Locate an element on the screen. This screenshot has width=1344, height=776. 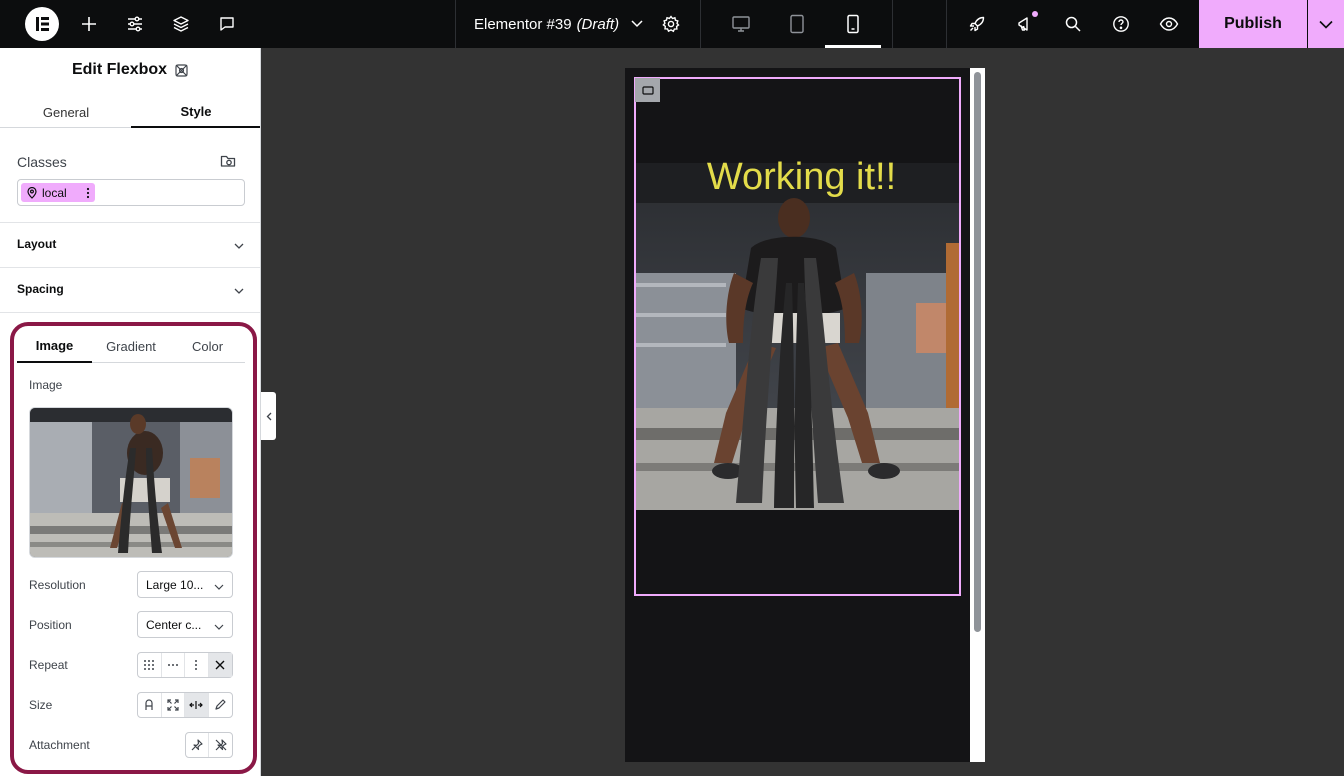
classes-input: local is located at coordinates (131, 192).